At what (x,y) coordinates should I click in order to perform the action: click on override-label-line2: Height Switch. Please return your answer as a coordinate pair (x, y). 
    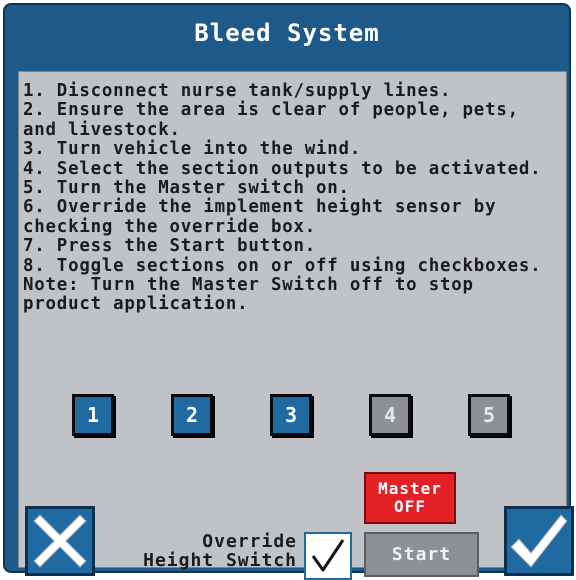
    Looking at the image, I should click on (220, 560).